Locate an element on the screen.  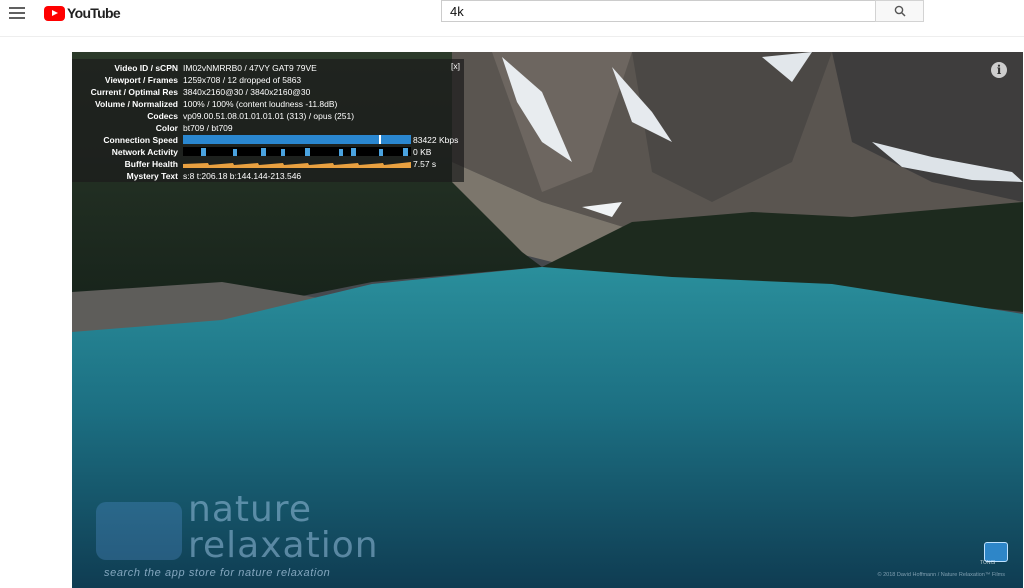
stat-label: Current / Optimal Res is located at coordinates (134, 92).